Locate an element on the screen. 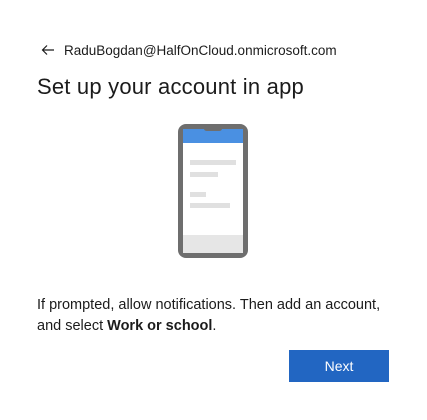 Image resolution: width=427 pixels, height=420 pixels. work-or-school-emphasis: Work or school is located at coordinates (160, 326).